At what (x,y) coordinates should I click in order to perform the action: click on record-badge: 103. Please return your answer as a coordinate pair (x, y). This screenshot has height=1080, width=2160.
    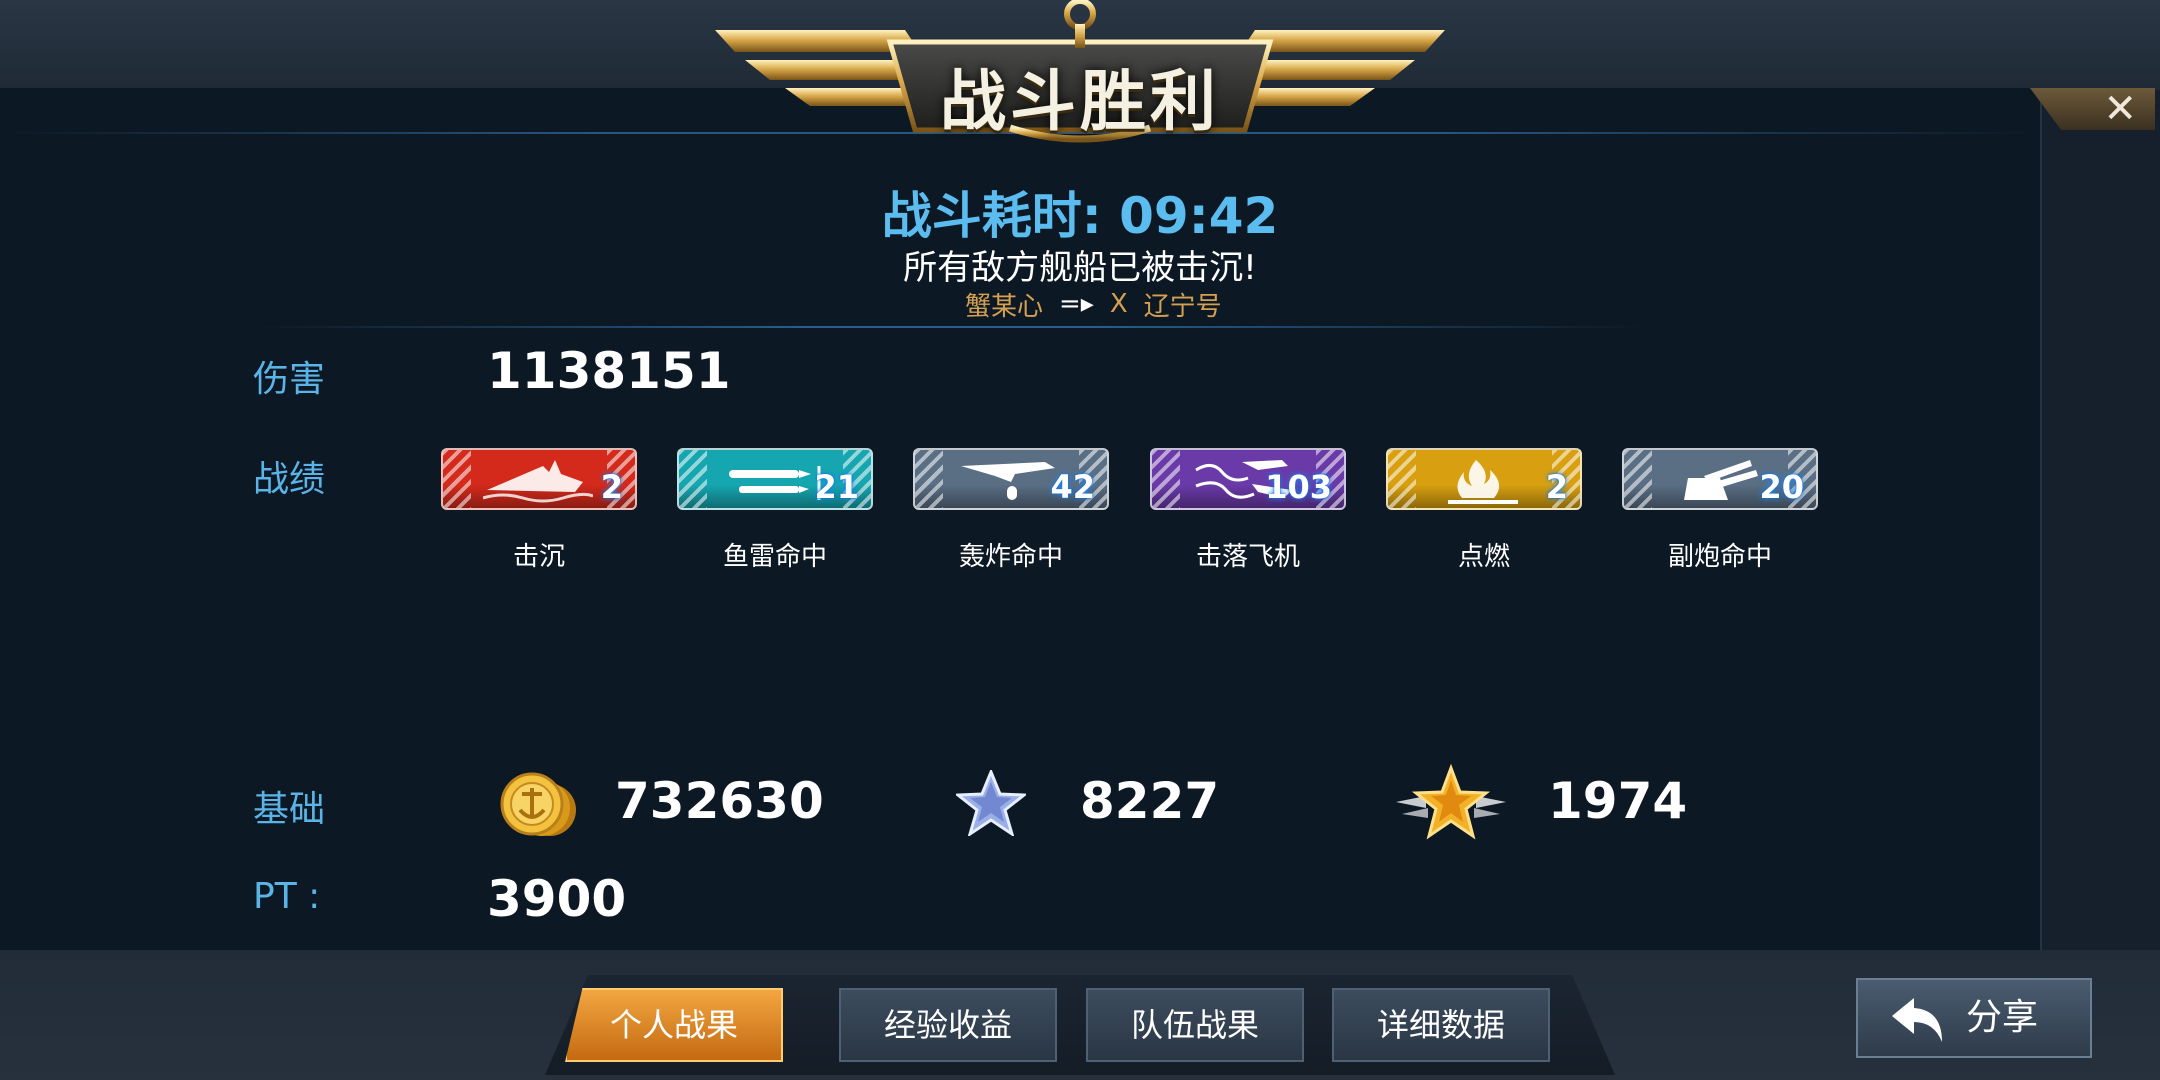
    Looking at the image, I should click on (1248, 479).